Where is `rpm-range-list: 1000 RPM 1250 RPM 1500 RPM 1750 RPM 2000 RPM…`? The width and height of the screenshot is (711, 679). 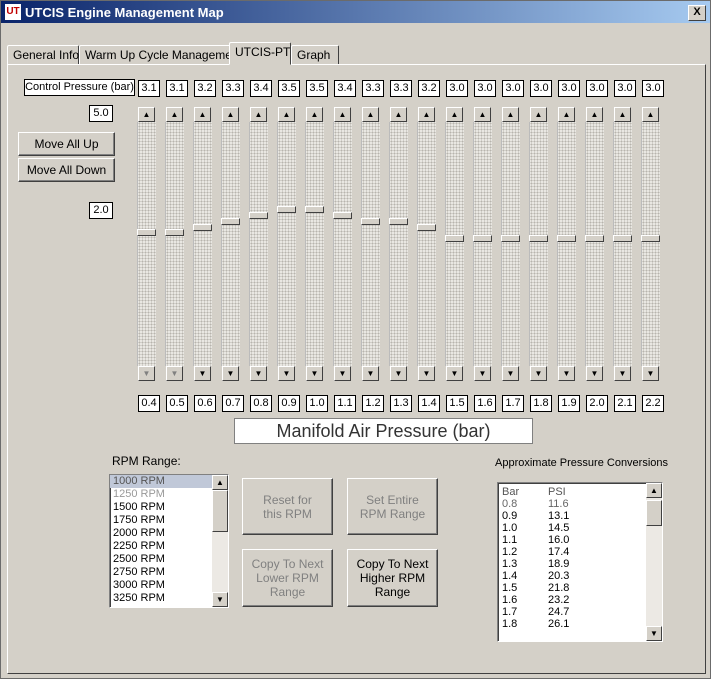 rpm-range-list: 1000 RPM 1250 RPM 1500 RPM 1750 RPM 2000 RPM… is located at coordinates (169, 541).